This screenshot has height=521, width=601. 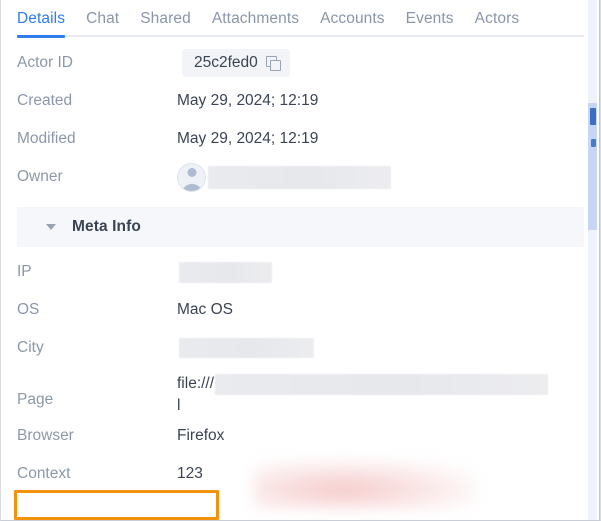 I want to click on tab-shared: Shared, so click(x=165, y=13).